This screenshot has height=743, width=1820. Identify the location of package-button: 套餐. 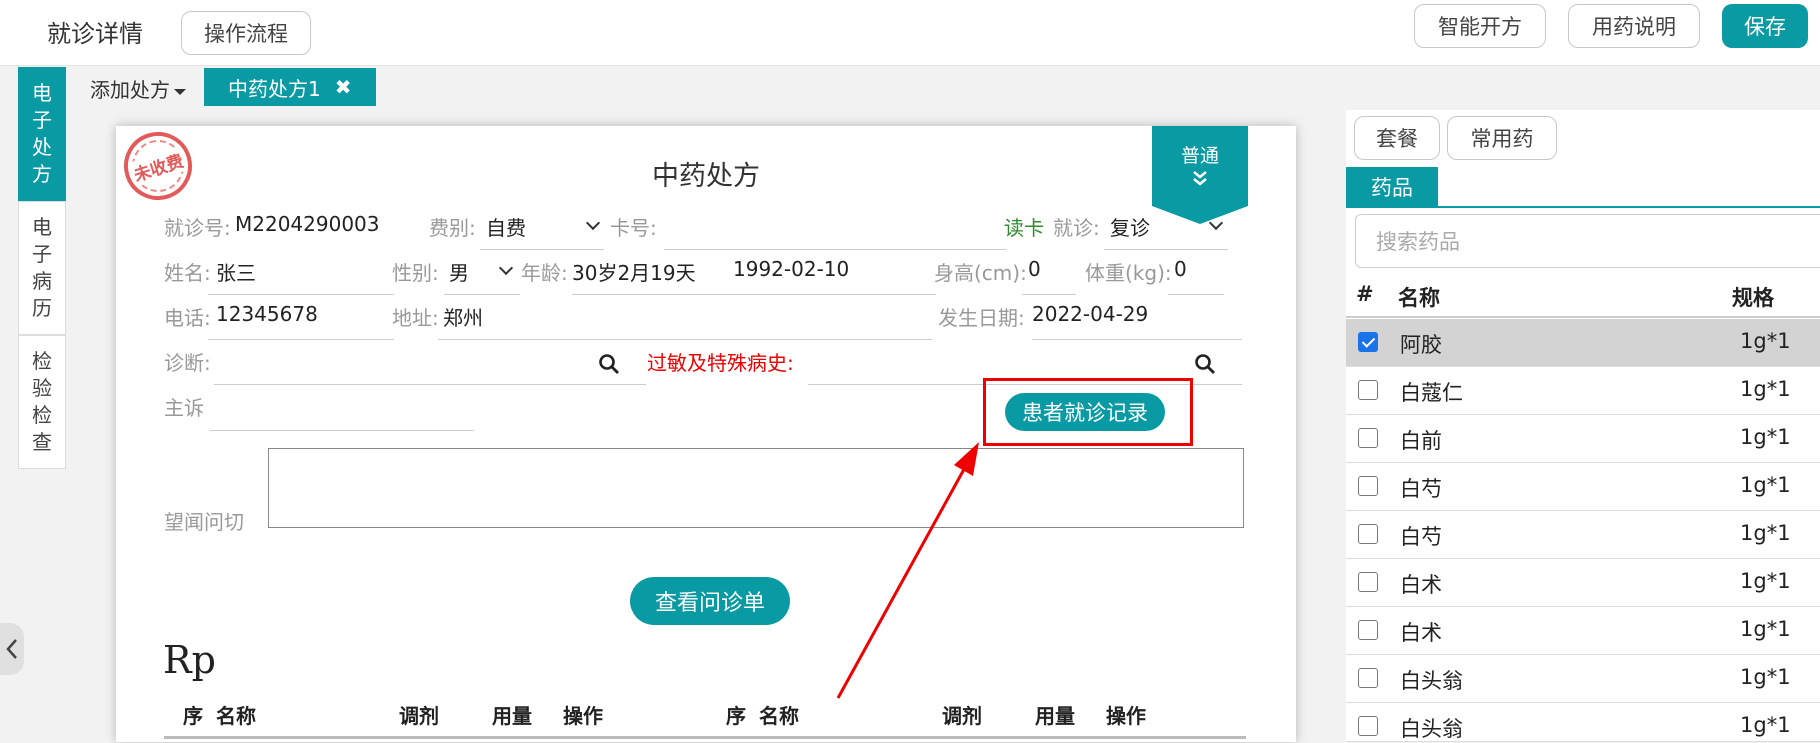
(1397, 138).